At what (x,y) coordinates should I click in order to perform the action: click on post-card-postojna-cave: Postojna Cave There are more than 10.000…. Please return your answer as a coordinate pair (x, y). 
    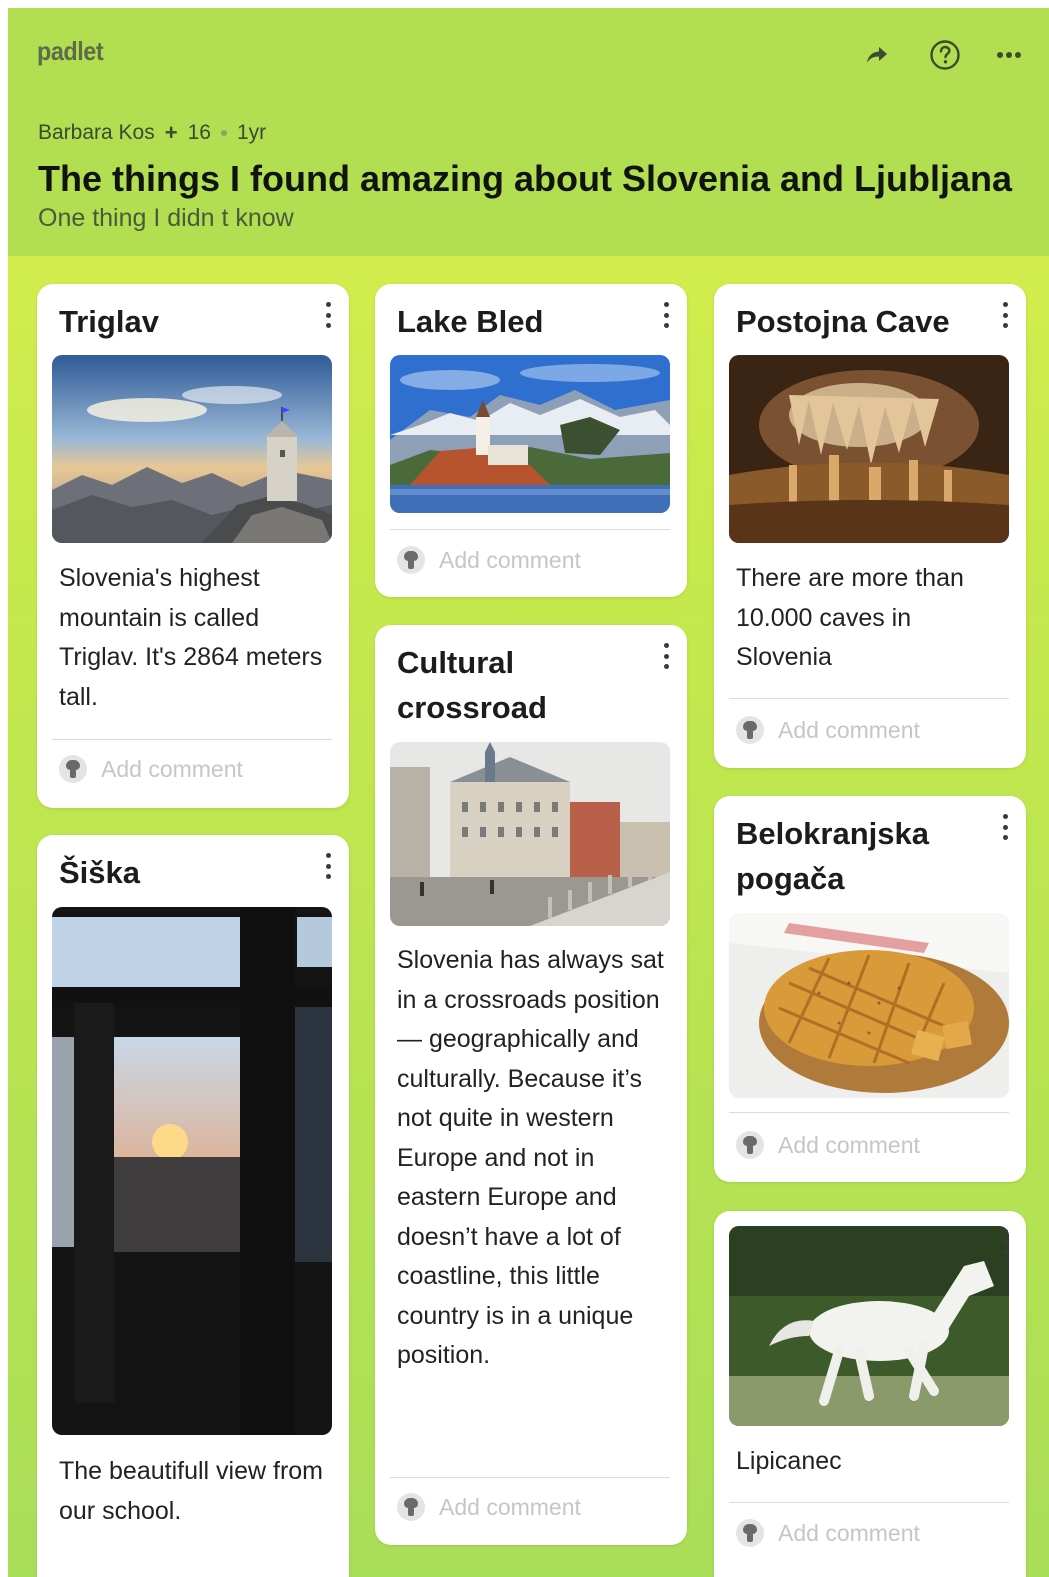
    Looking at the image, I should click on (870, 526).